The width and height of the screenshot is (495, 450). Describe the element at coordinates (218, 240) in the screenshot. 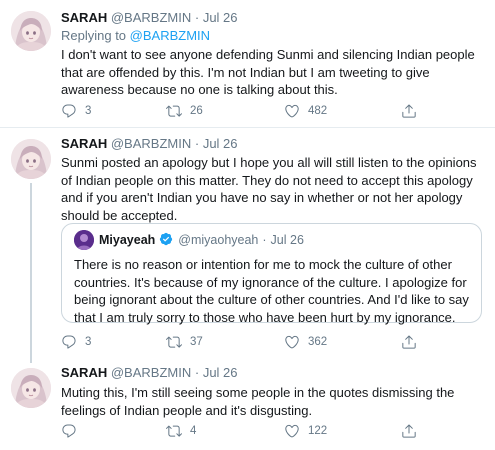

I see `quoted-user-handle: @miyaohyeah` at that location.